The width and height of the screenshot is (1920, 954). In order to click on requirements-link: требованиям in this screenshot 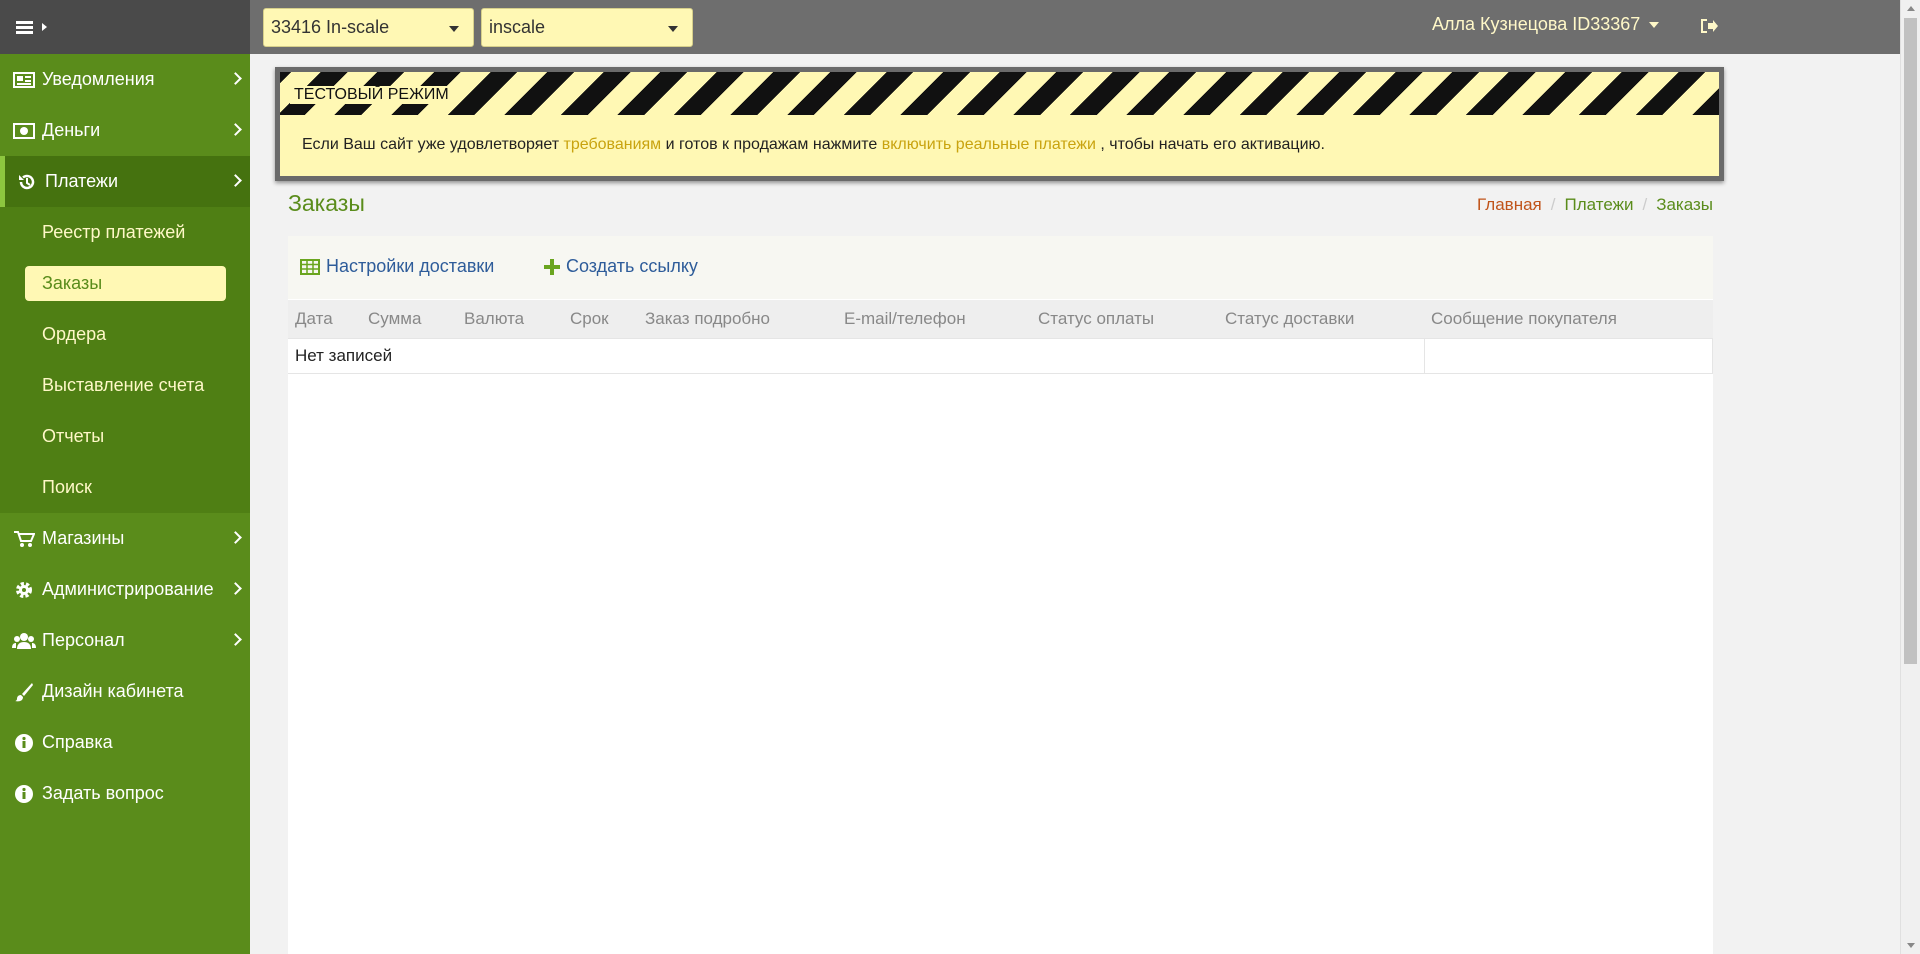, I will do `click(613, 144)`.